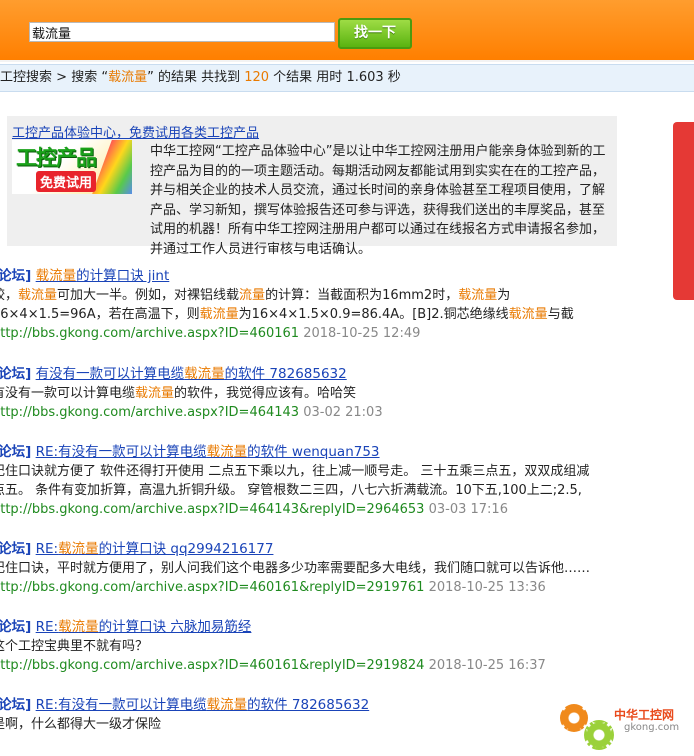  Describe the element at coordinates (186, 549) in the screenshot. I see `title-text: 的计算口诀 qq2994216177` at that location.